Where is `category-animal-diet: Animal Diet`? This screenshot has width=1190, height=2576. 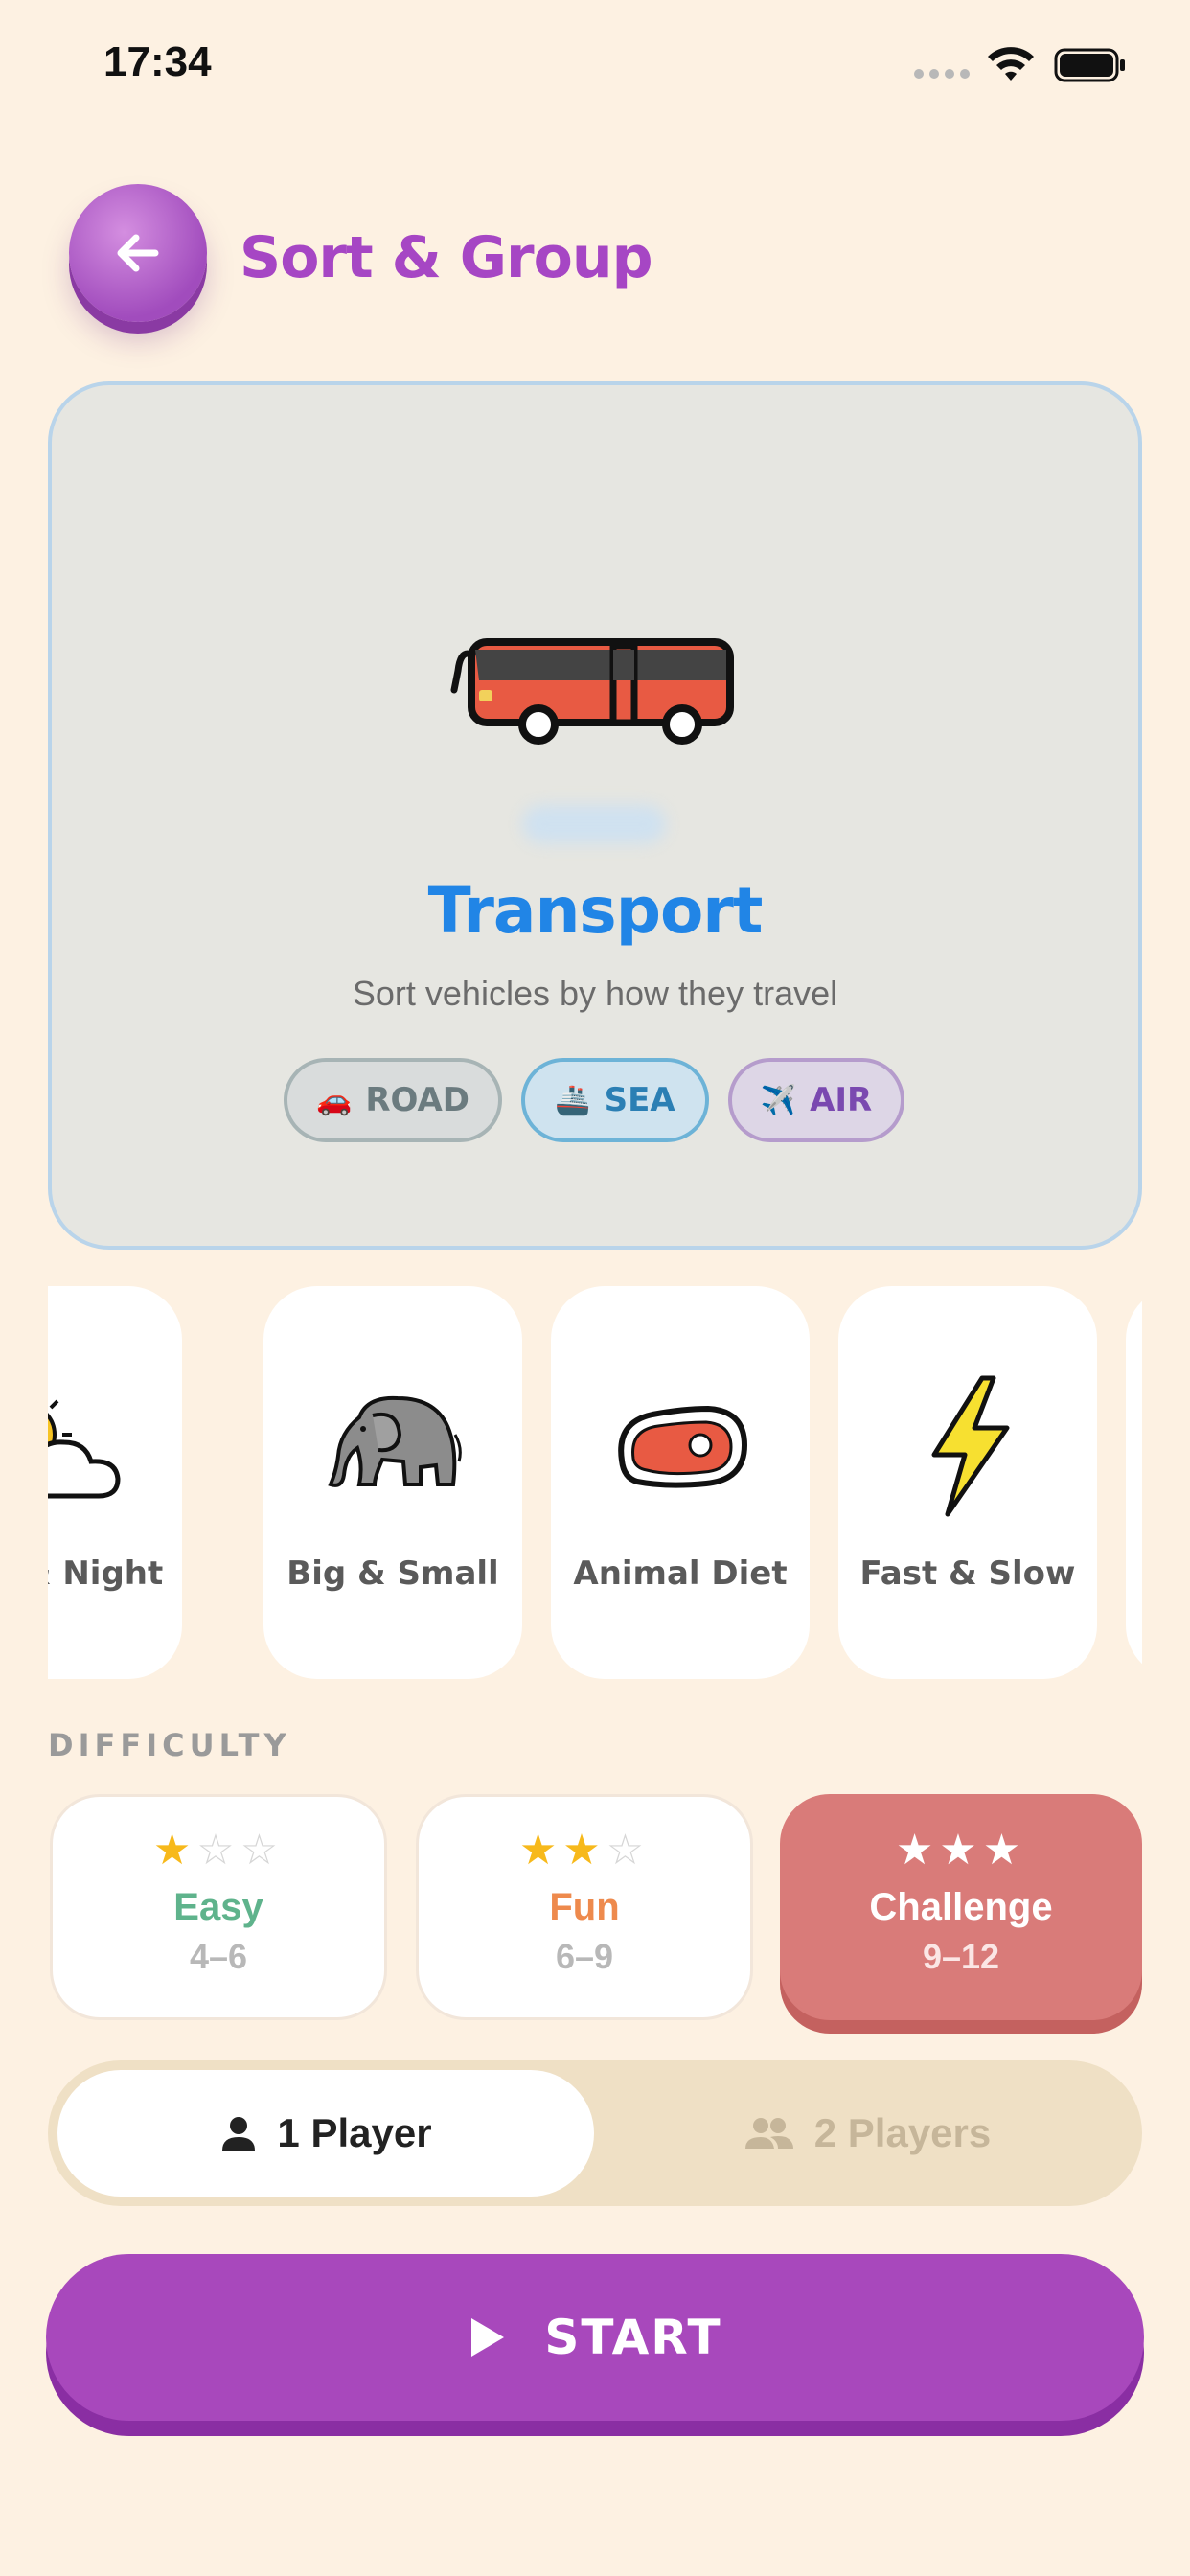 category-animal-diet: Animal Diet is located at coordinates (681, 1483).